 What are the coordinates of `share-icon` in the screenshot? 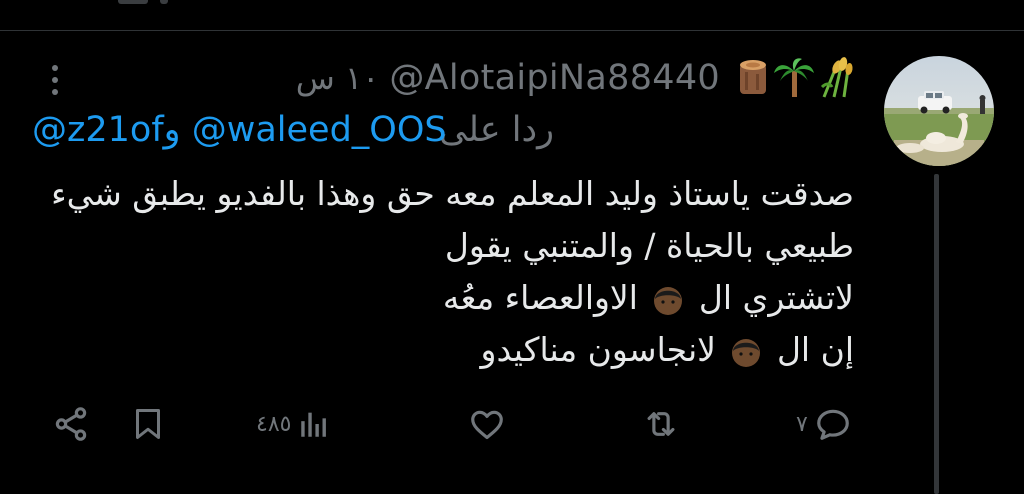 It's located at (71, 424).